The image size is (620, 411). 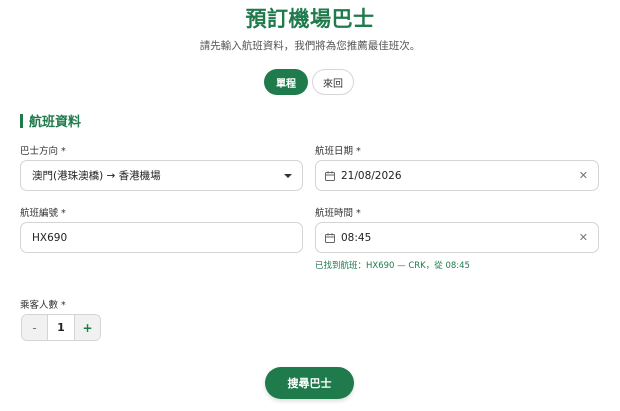 What do you see at coordinates (161, 175) in the screenshot?
I see `direction-select: 澳門(港珠澳橋) → 香港機場` at bounding box center [161, 175].